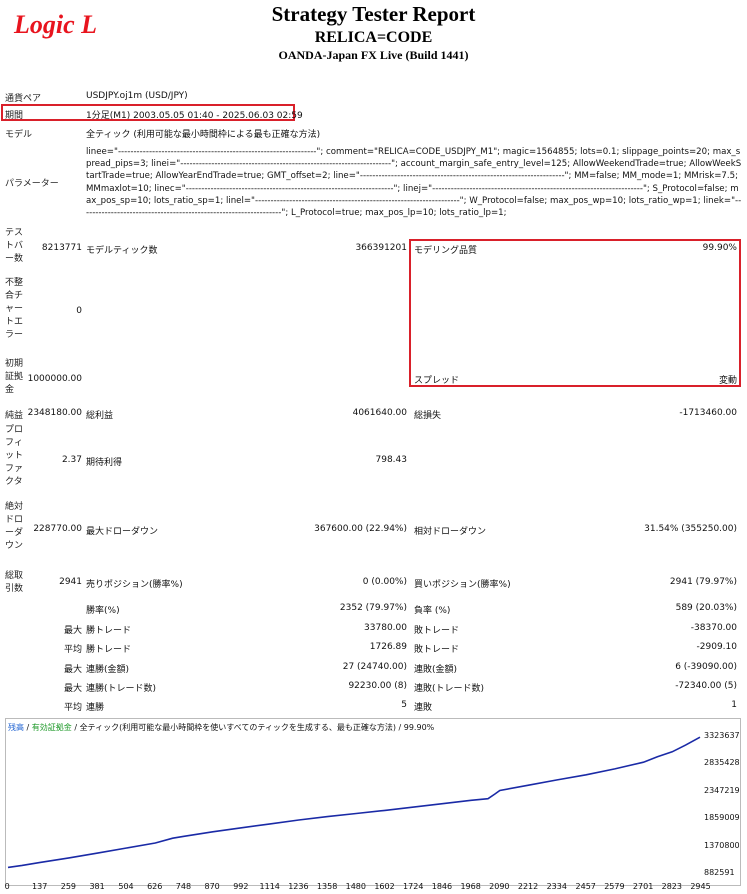 This screenshot has width=747, height=894. Describe the element at coordinates (95, 708) in the screenshot. I see `avg-cons-win-label: 連勝` at that location.